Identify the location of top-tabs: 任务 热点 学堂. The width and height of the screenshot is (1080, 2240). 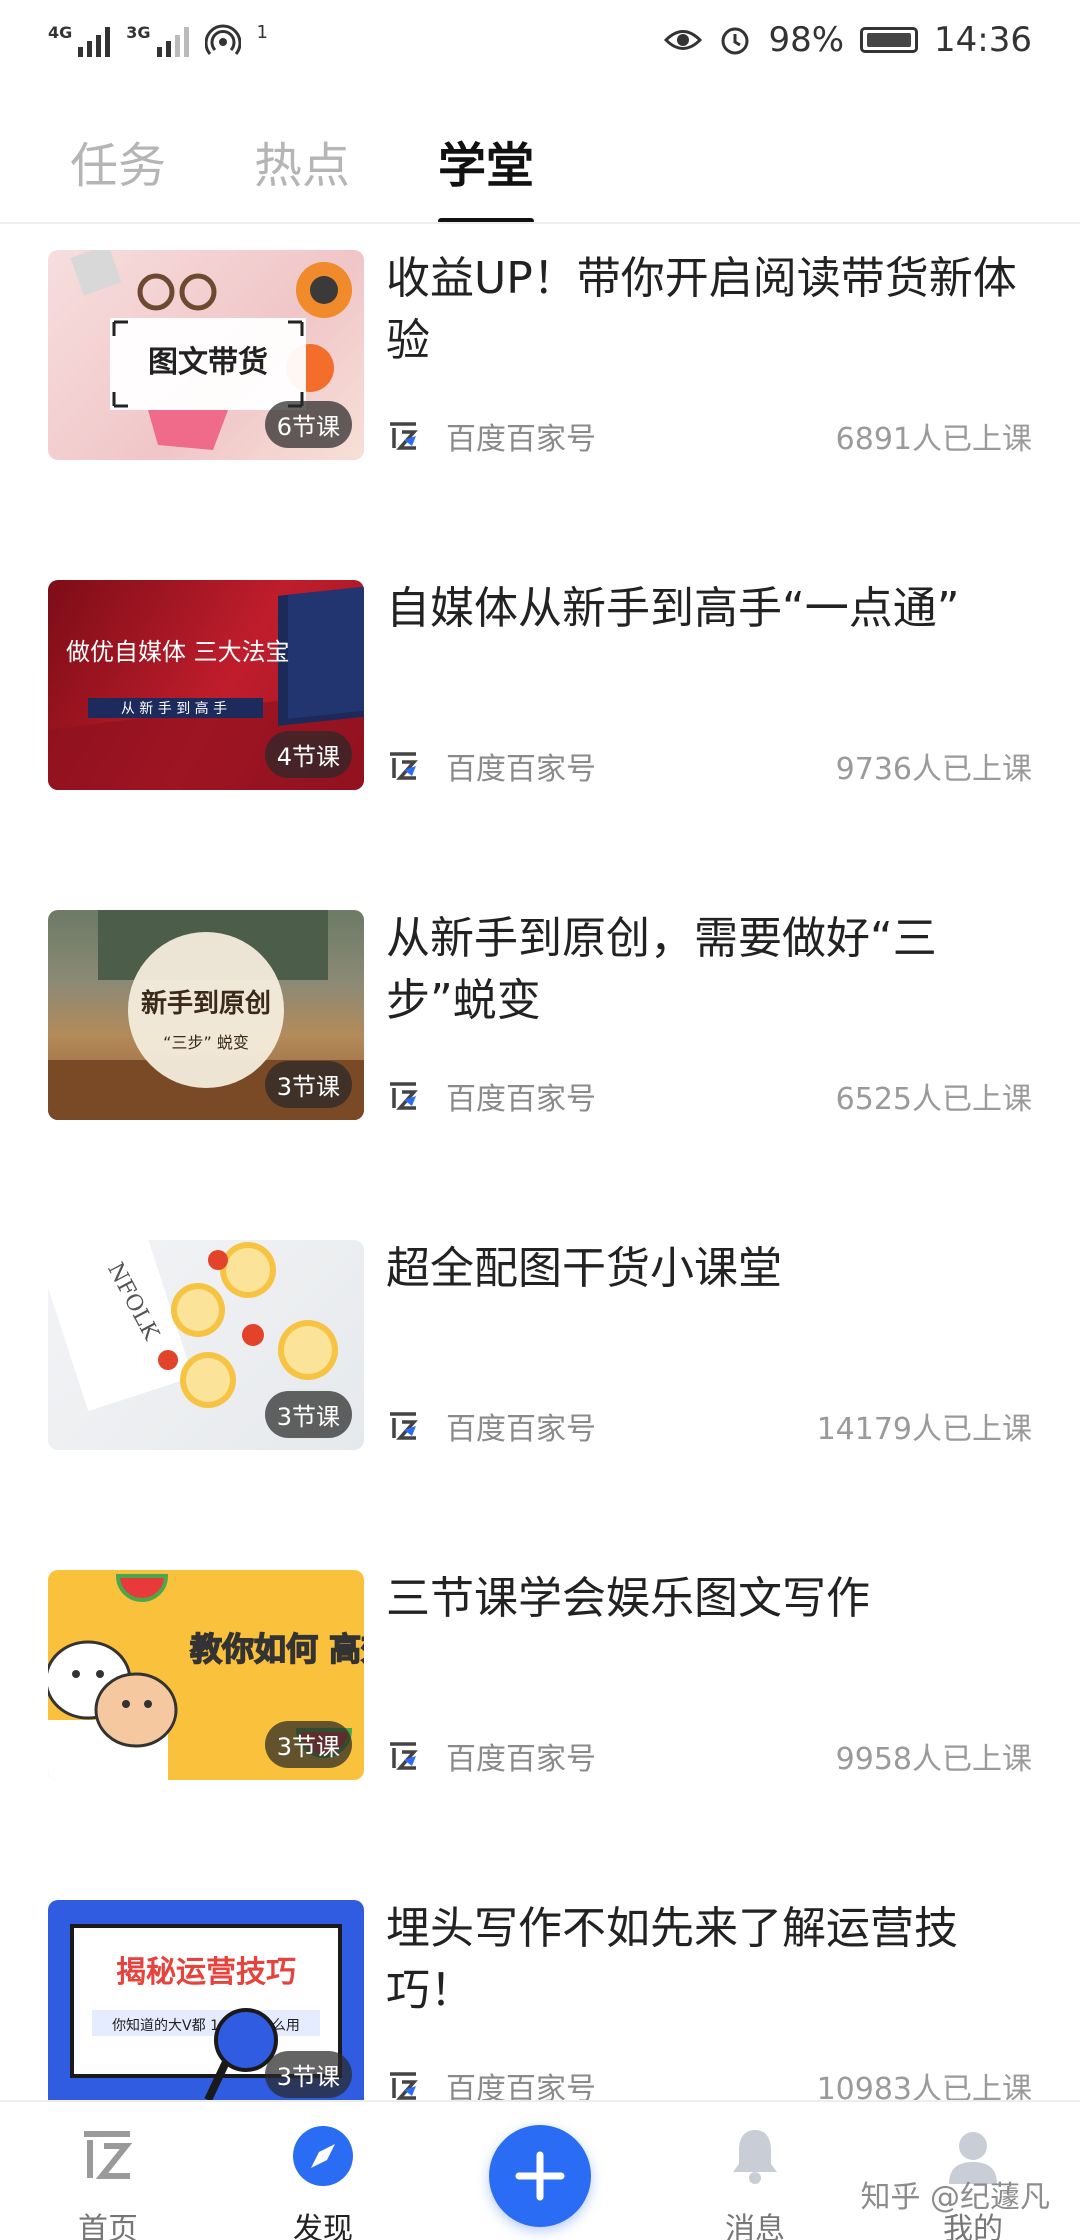
(302, 172).